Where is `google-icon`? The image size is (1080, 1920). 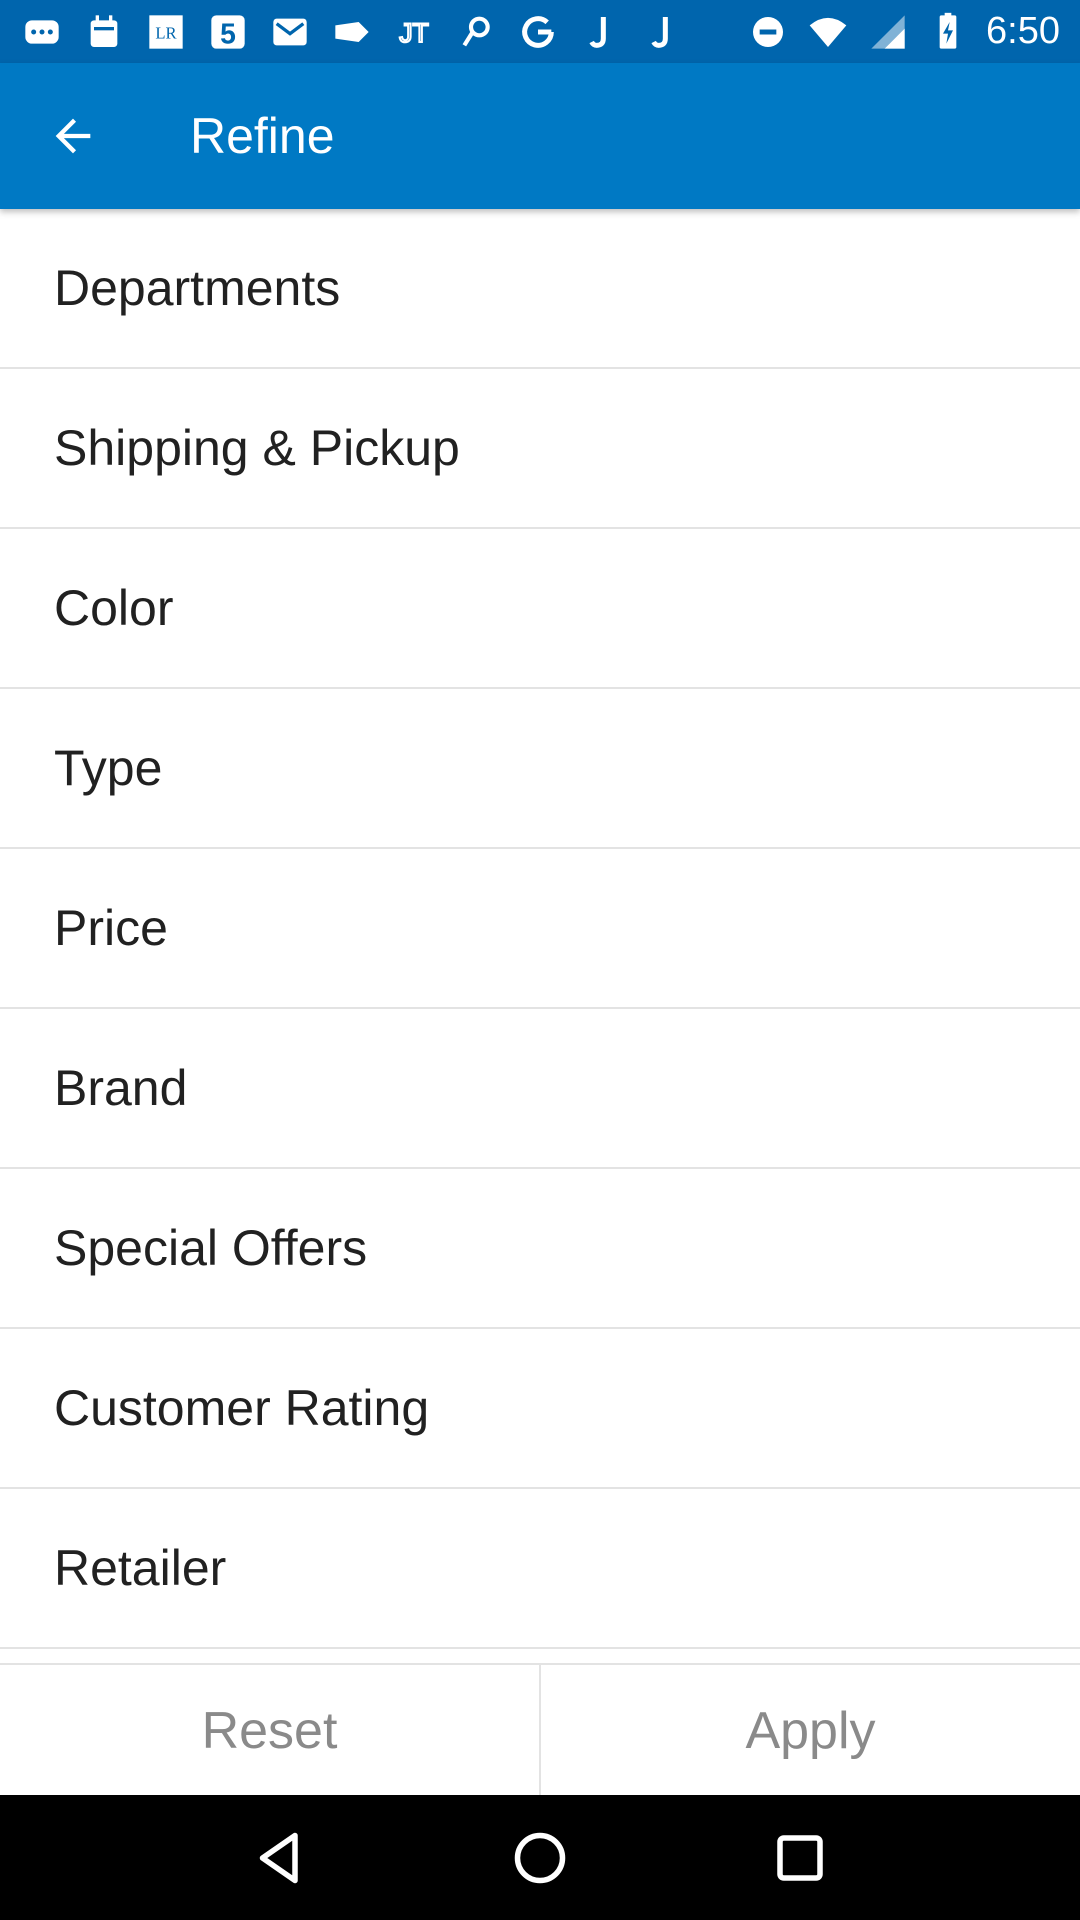 google-icon is located at coordinates (538, 32).